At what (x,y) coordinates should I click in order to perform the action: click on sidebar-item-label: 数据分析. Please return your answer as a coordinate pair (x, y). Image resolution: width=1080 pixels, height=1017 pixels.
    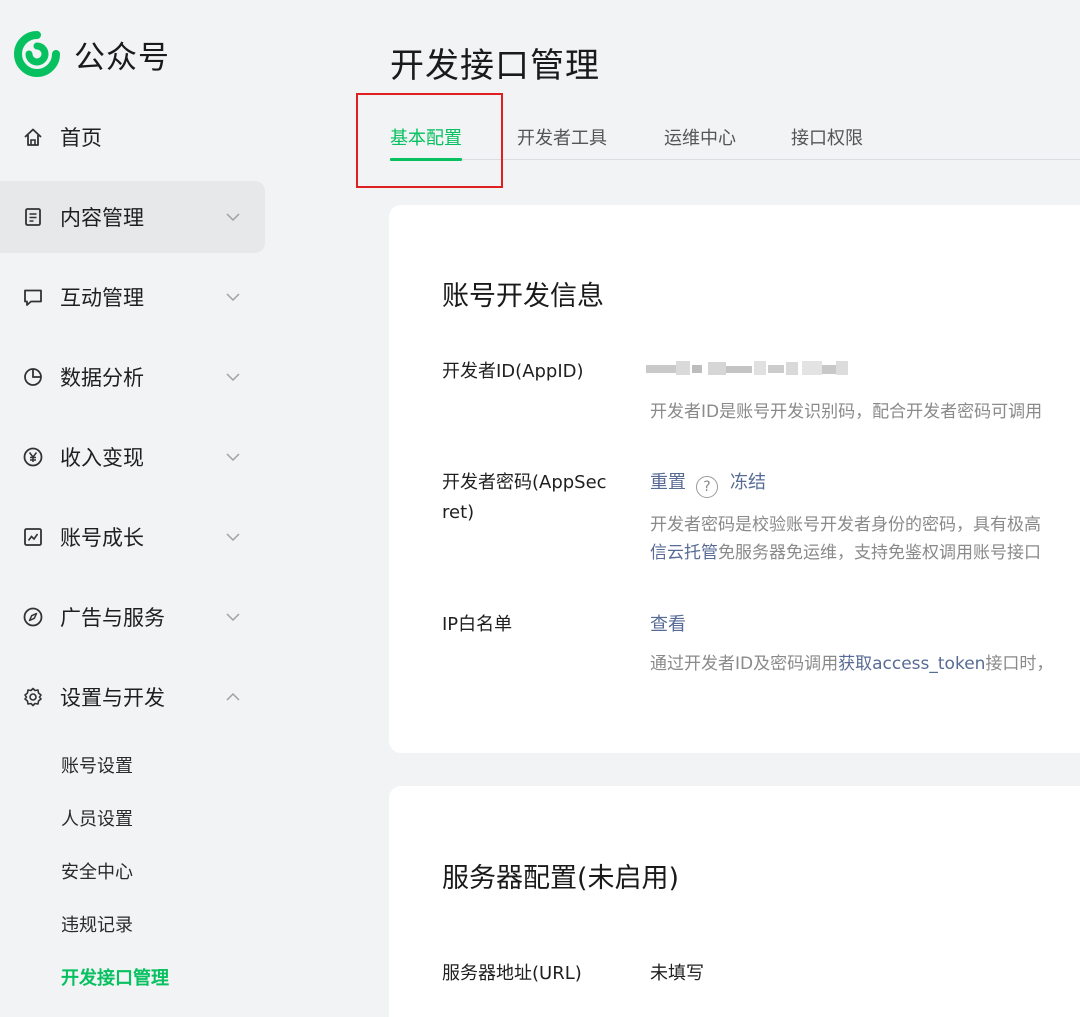
    Looking at the image, I should click on (102, 378).